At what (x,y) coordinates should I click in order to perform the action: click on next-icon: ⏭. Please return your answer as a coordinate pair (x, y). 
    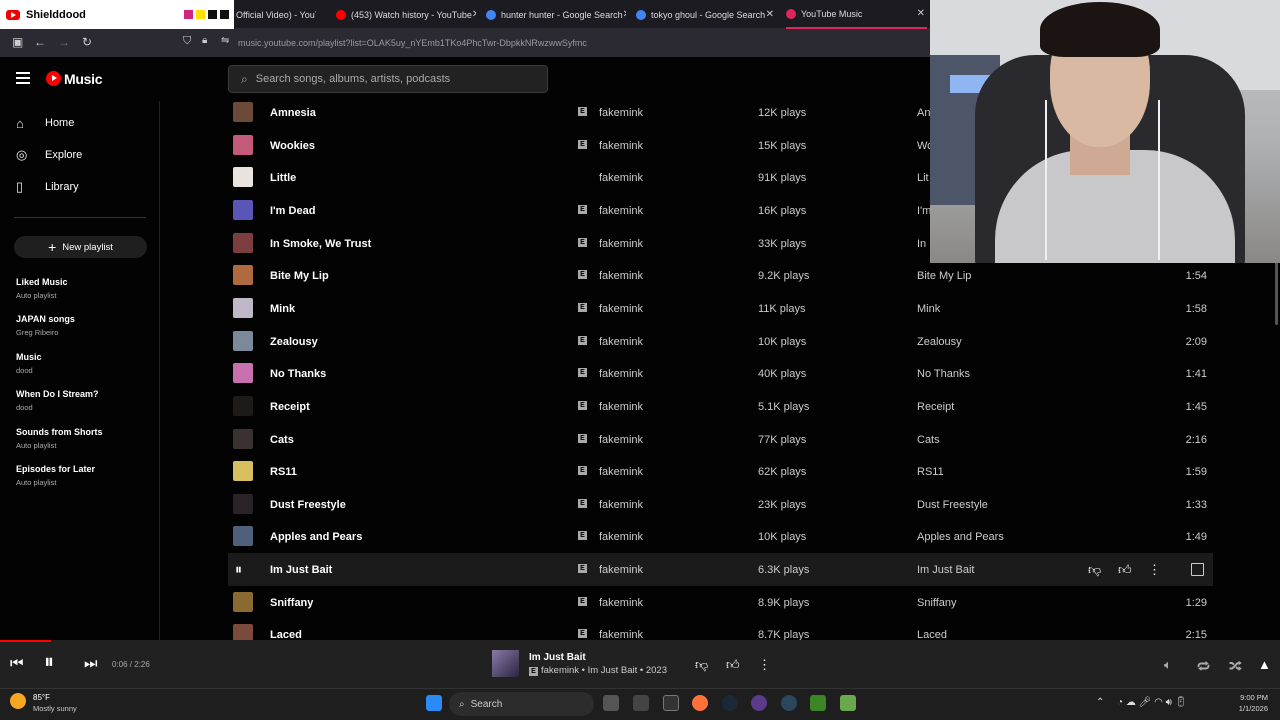
    Looking at the image, I should click on (91, 663).